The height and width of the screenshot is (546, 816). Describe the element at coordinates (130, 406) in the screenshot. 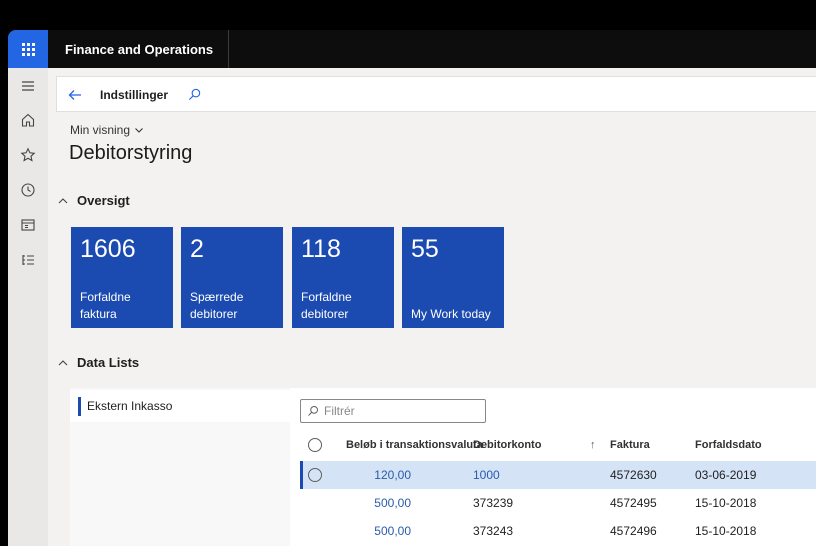

I see `list-item-label: Ekstern Inkasso` at that location.